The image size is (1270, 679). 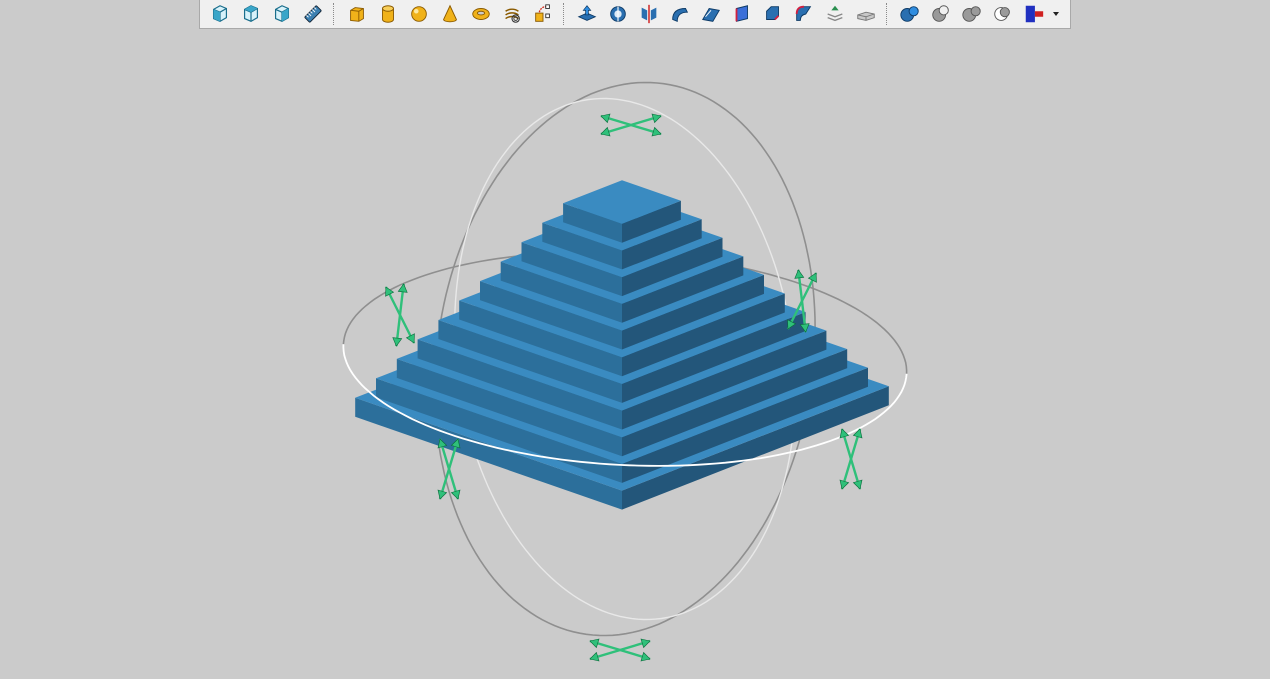 I want to click on plate-button, so click(x=866, y=14).